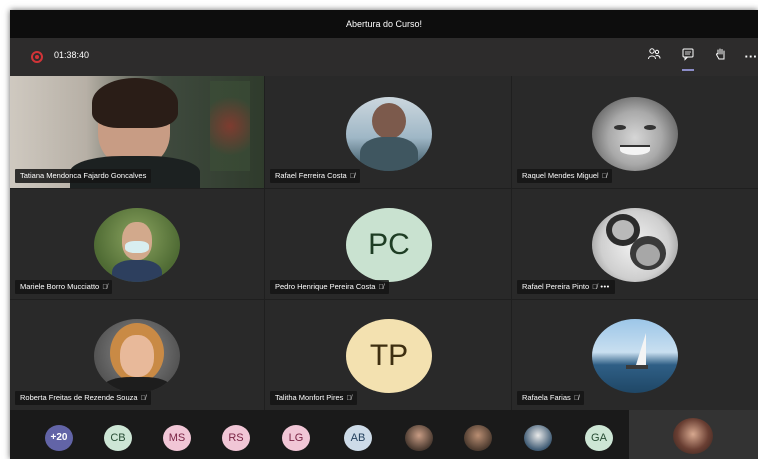  I want to click on participant-name: Tatiana Mendonca Fajardo Goncalves, so click(83, 175).